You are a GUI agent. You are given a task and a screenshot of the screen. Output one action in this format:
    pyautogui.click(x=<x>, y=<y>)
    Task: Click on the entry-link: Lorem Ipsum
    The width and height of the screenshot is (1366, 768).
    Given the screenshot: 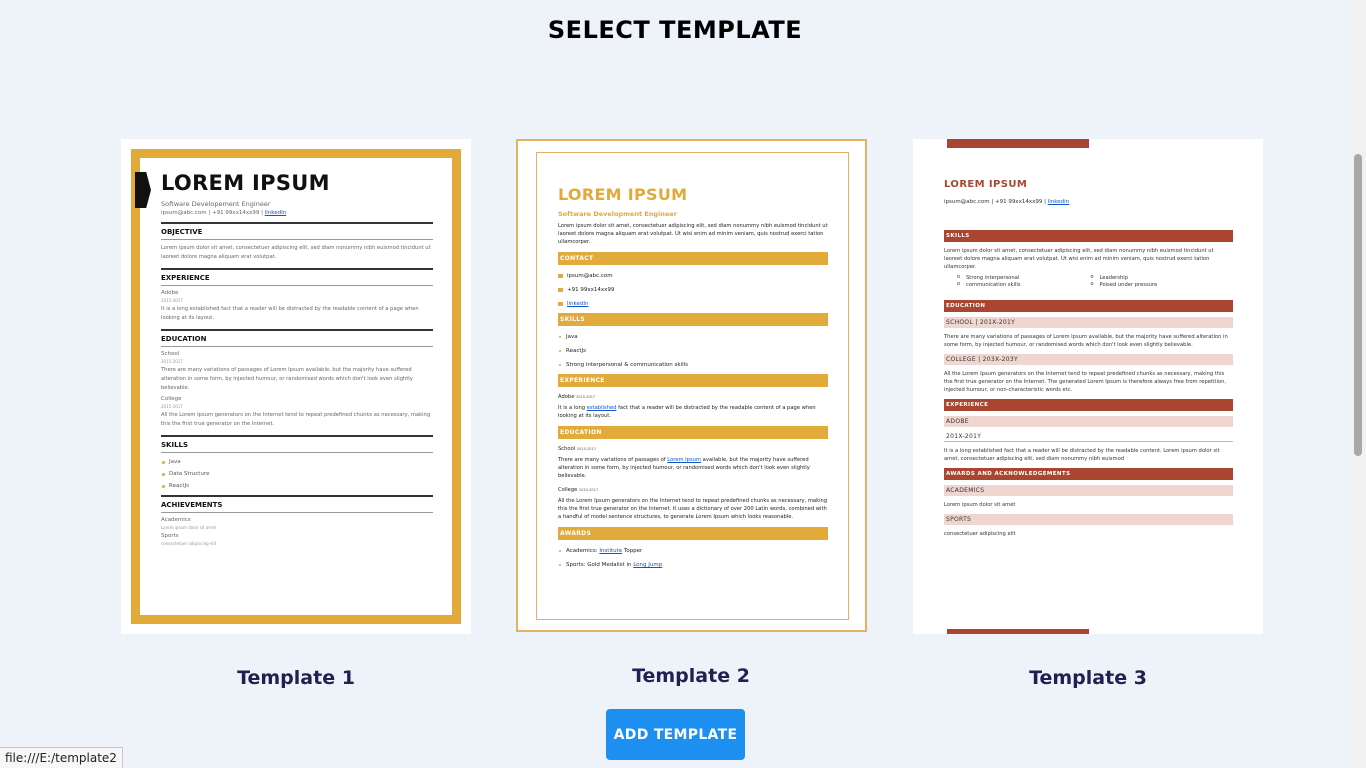 What is the action you would take?
    pyautogui.click(x=684, y=460)
    